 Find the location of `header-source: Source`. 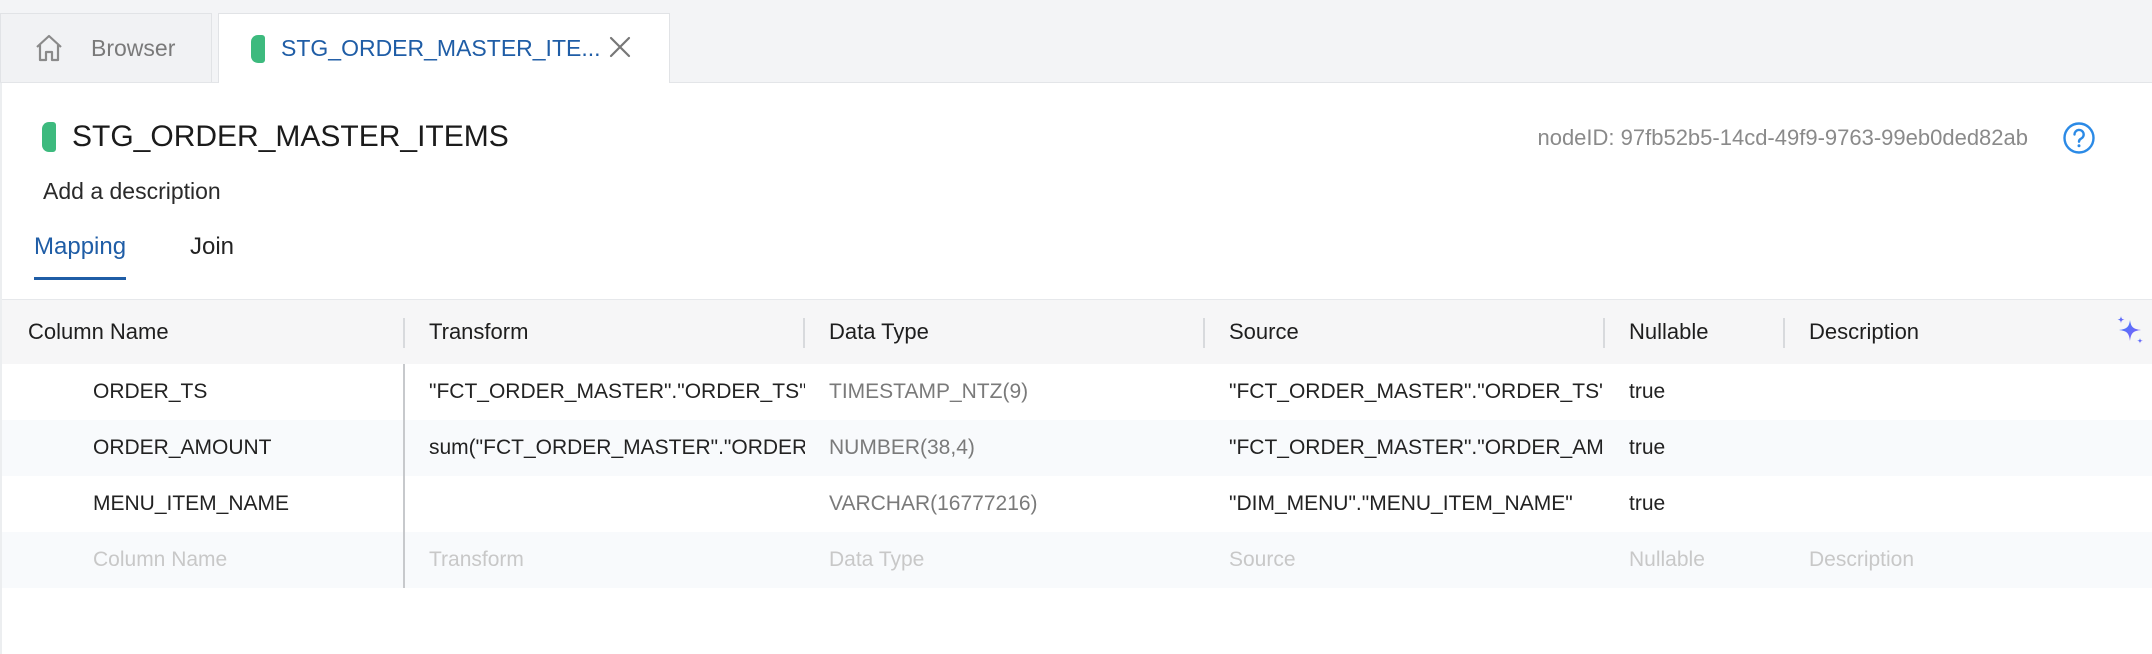

header-source: Source is located at coordinates (1416, 332).